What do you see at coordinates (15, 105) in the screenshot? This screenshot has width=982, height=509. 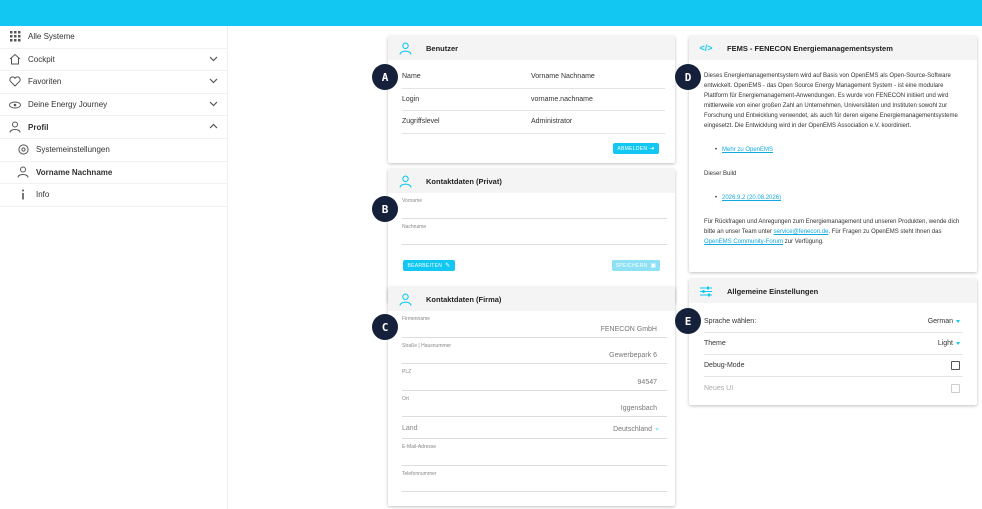 I see `eye-icon` at bounding box center [15, 105].